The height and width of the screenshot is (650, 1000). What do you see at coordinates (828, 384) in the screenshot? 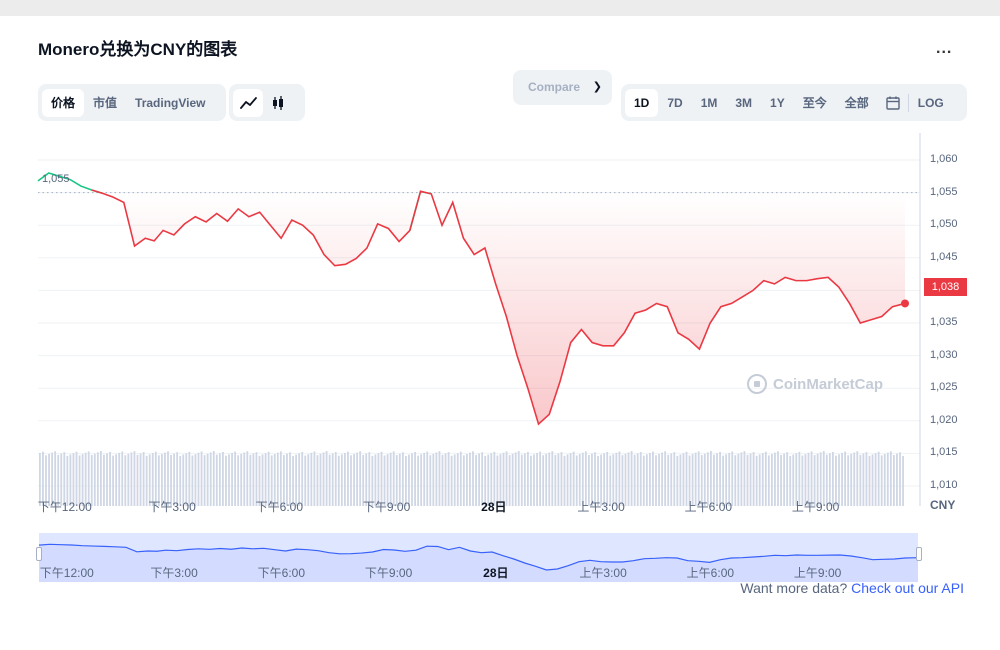
I see `watermark-text: CoinMarketCap` at bounding box center [828, 384].